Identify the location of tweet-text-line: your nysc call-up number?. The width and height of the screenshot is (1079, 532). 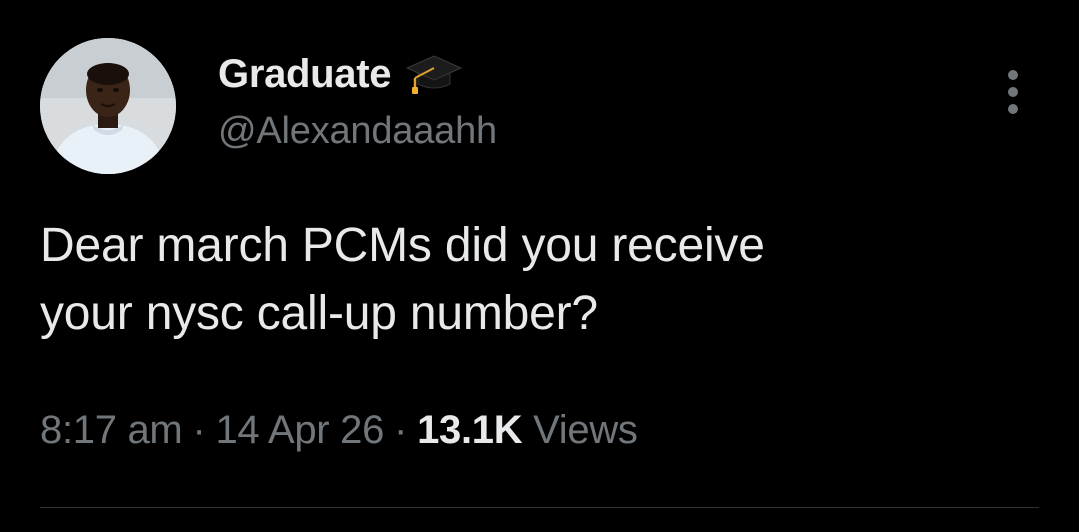
(319, 313).